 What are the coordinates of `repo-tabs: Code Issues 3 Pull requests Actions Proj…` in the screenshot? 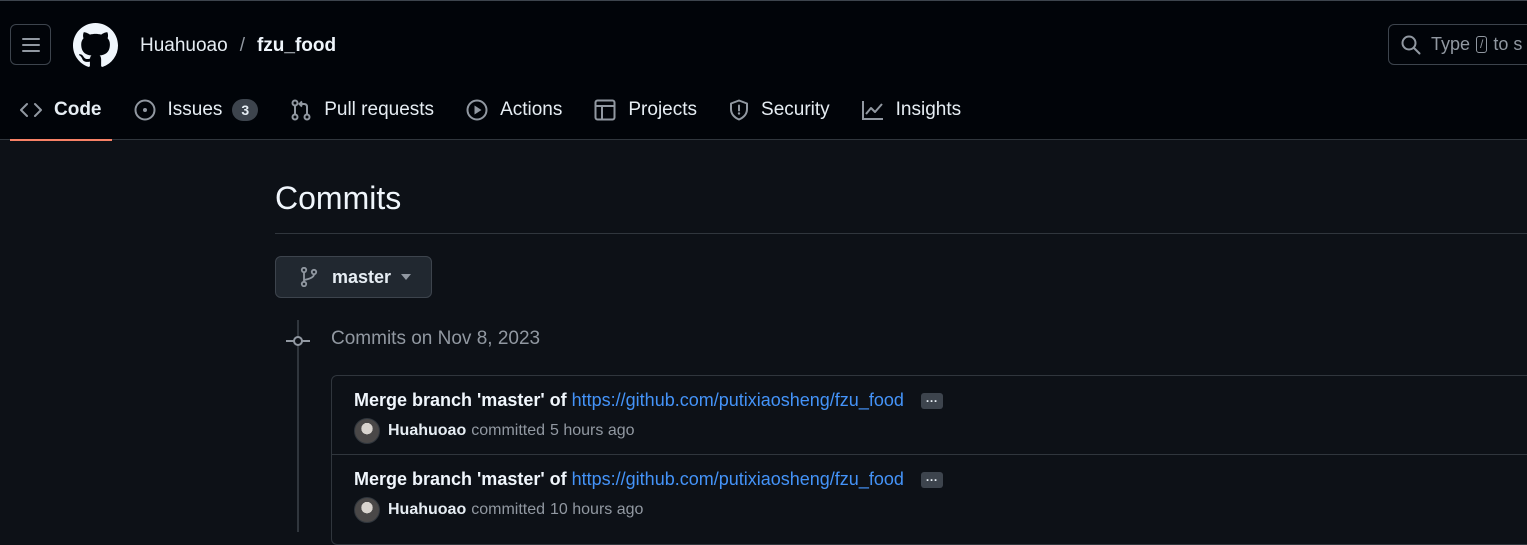 It's located at (496, 114).